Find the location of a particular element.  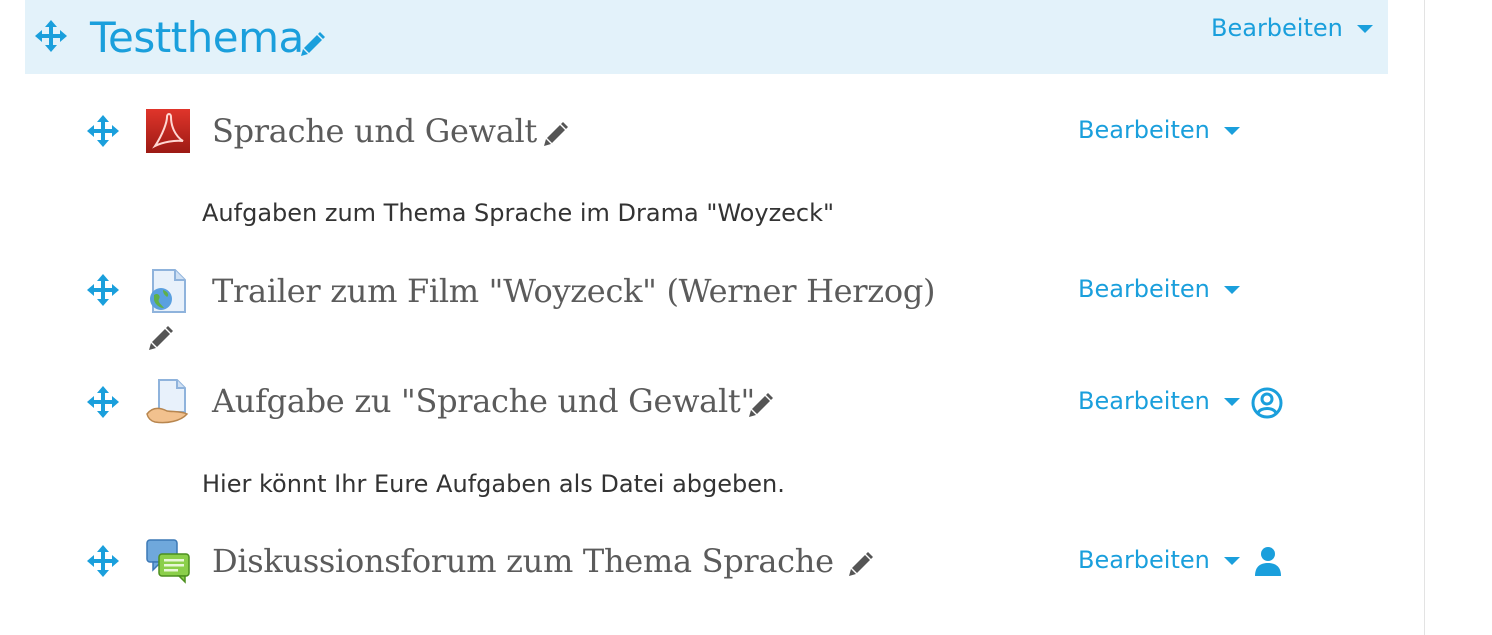

activity-title: Aufgabe zu "Sprache und Gewalt" is located at coordinates (483, 401).